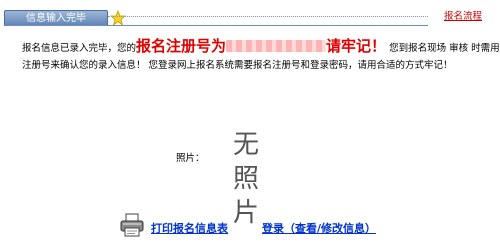 Image resolution: width=500 pixels, height=251 pixels. I want to click on reg-number-masked, so click(276, 46).